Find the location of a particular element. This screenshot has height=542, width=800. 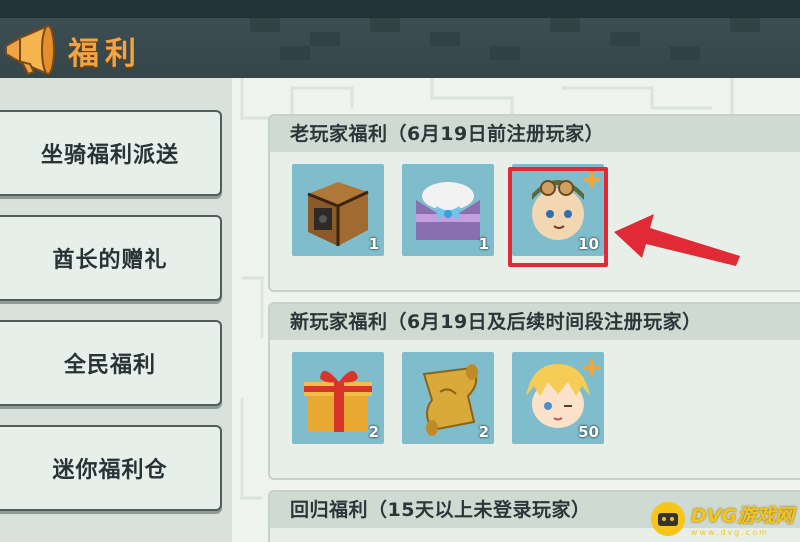

section-title: 新玩家福利（6月19日及后续时间段注册玩家） is located at coordinates (535, 322).